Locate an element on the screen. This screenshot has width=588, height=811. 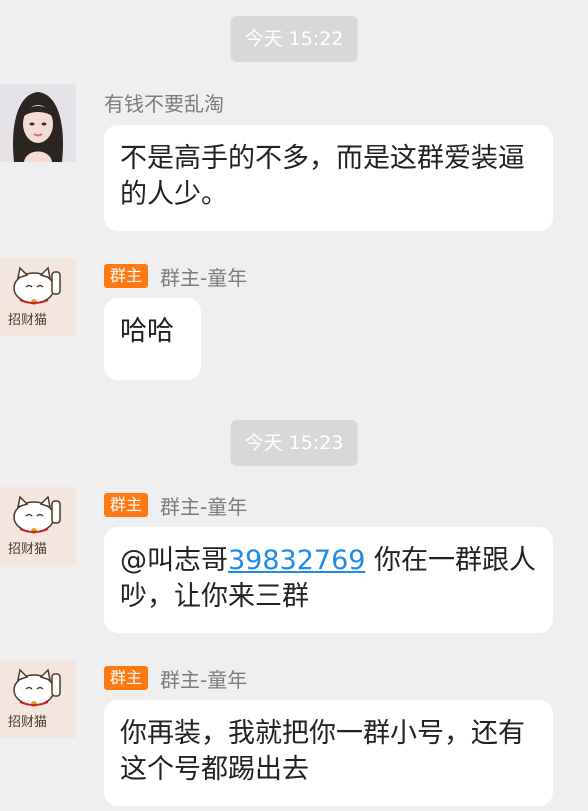
avatar is located at coordinates (38, 123).